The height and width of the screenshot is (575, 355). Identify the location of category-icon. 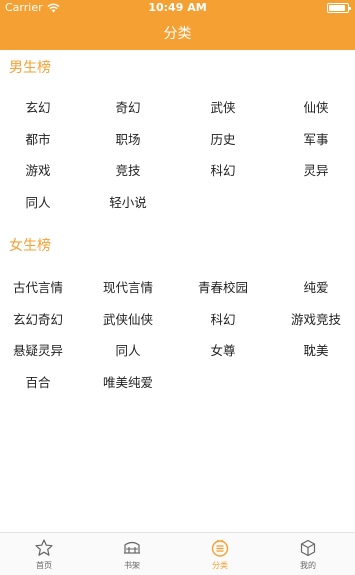
(220, 548).